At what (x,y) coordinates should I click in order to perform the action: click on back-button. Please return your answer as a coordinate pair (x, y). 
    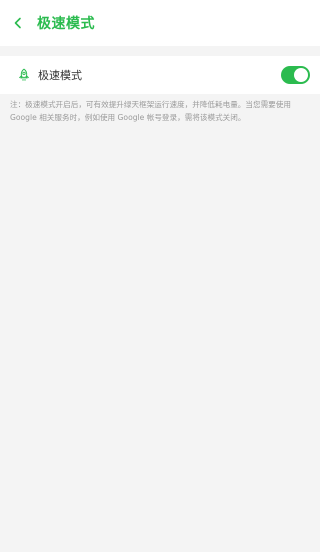
    Looking at the image, I should click on (18, 23).